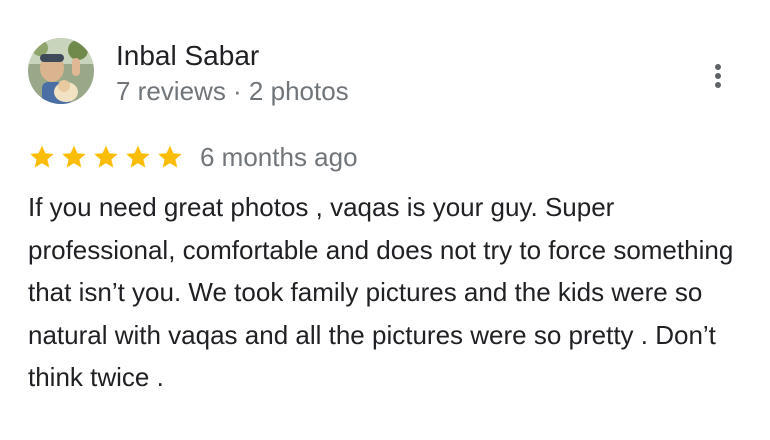 This screenshot has width=770, height=440. Describe the element at coordinates (232, 91) in the screenshot. I see `reviewer-stats: 7 reviews · 2 photos` at that location.